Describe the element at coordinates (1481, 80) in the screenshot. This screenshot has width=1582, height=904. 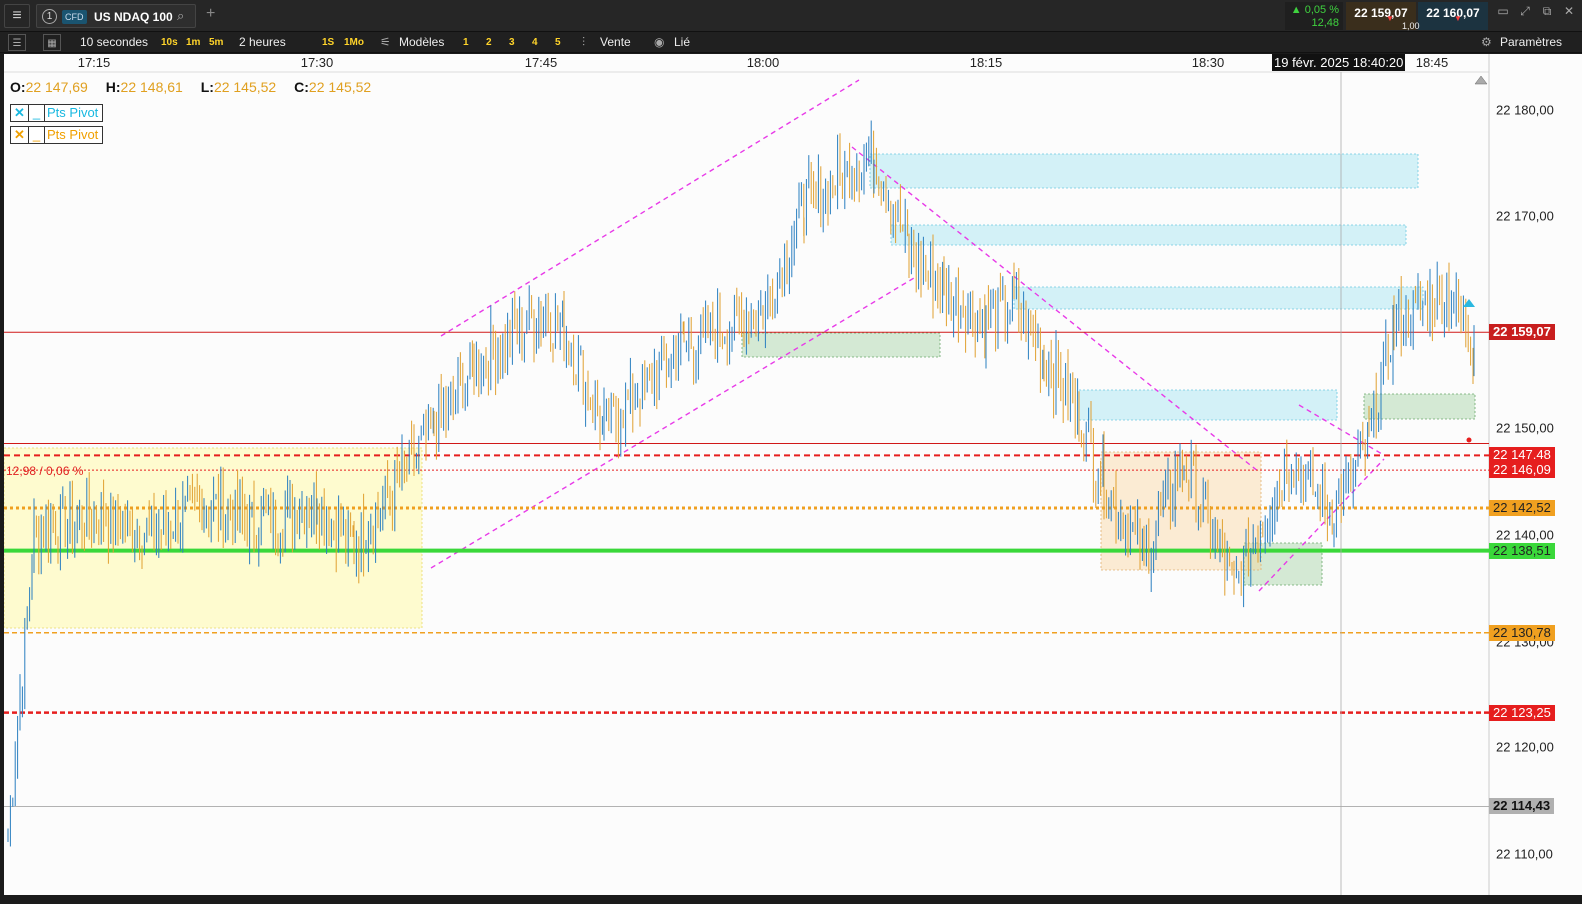
I see `scroll-up-icon` at that location.